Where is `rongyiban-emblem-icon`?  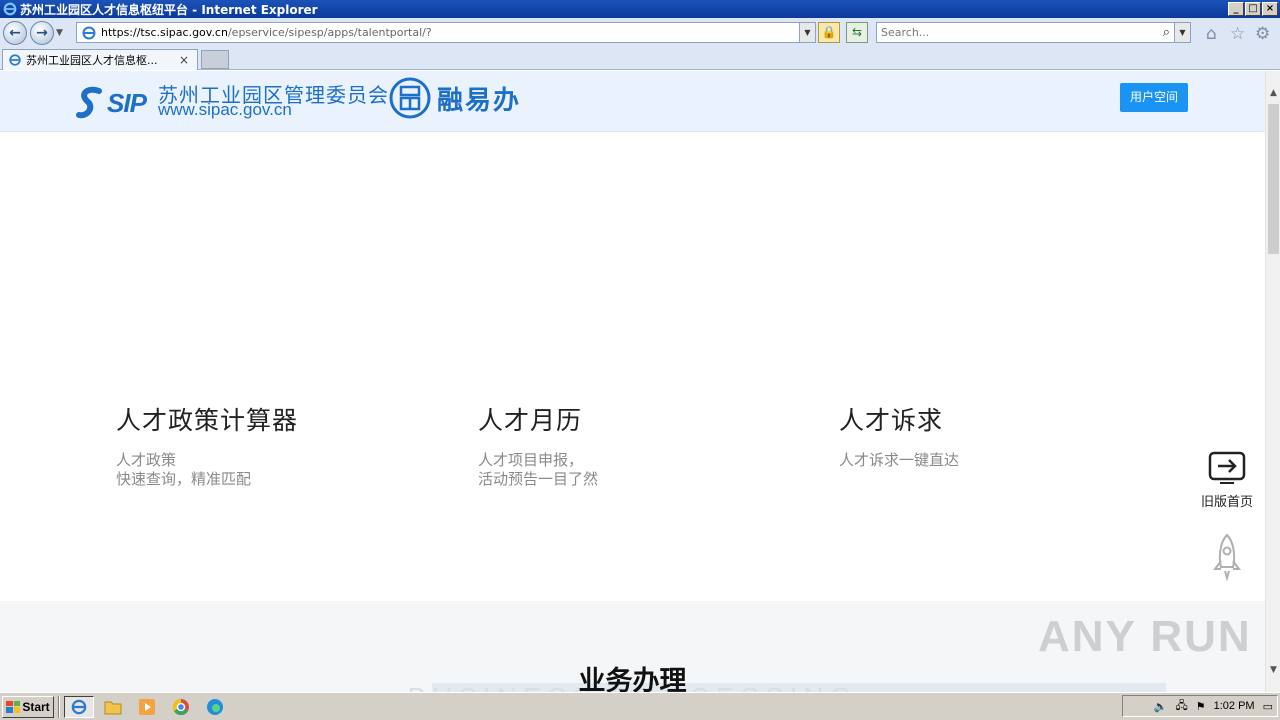 rongyiban-emblem-icon is located at coordinates (410, 98).